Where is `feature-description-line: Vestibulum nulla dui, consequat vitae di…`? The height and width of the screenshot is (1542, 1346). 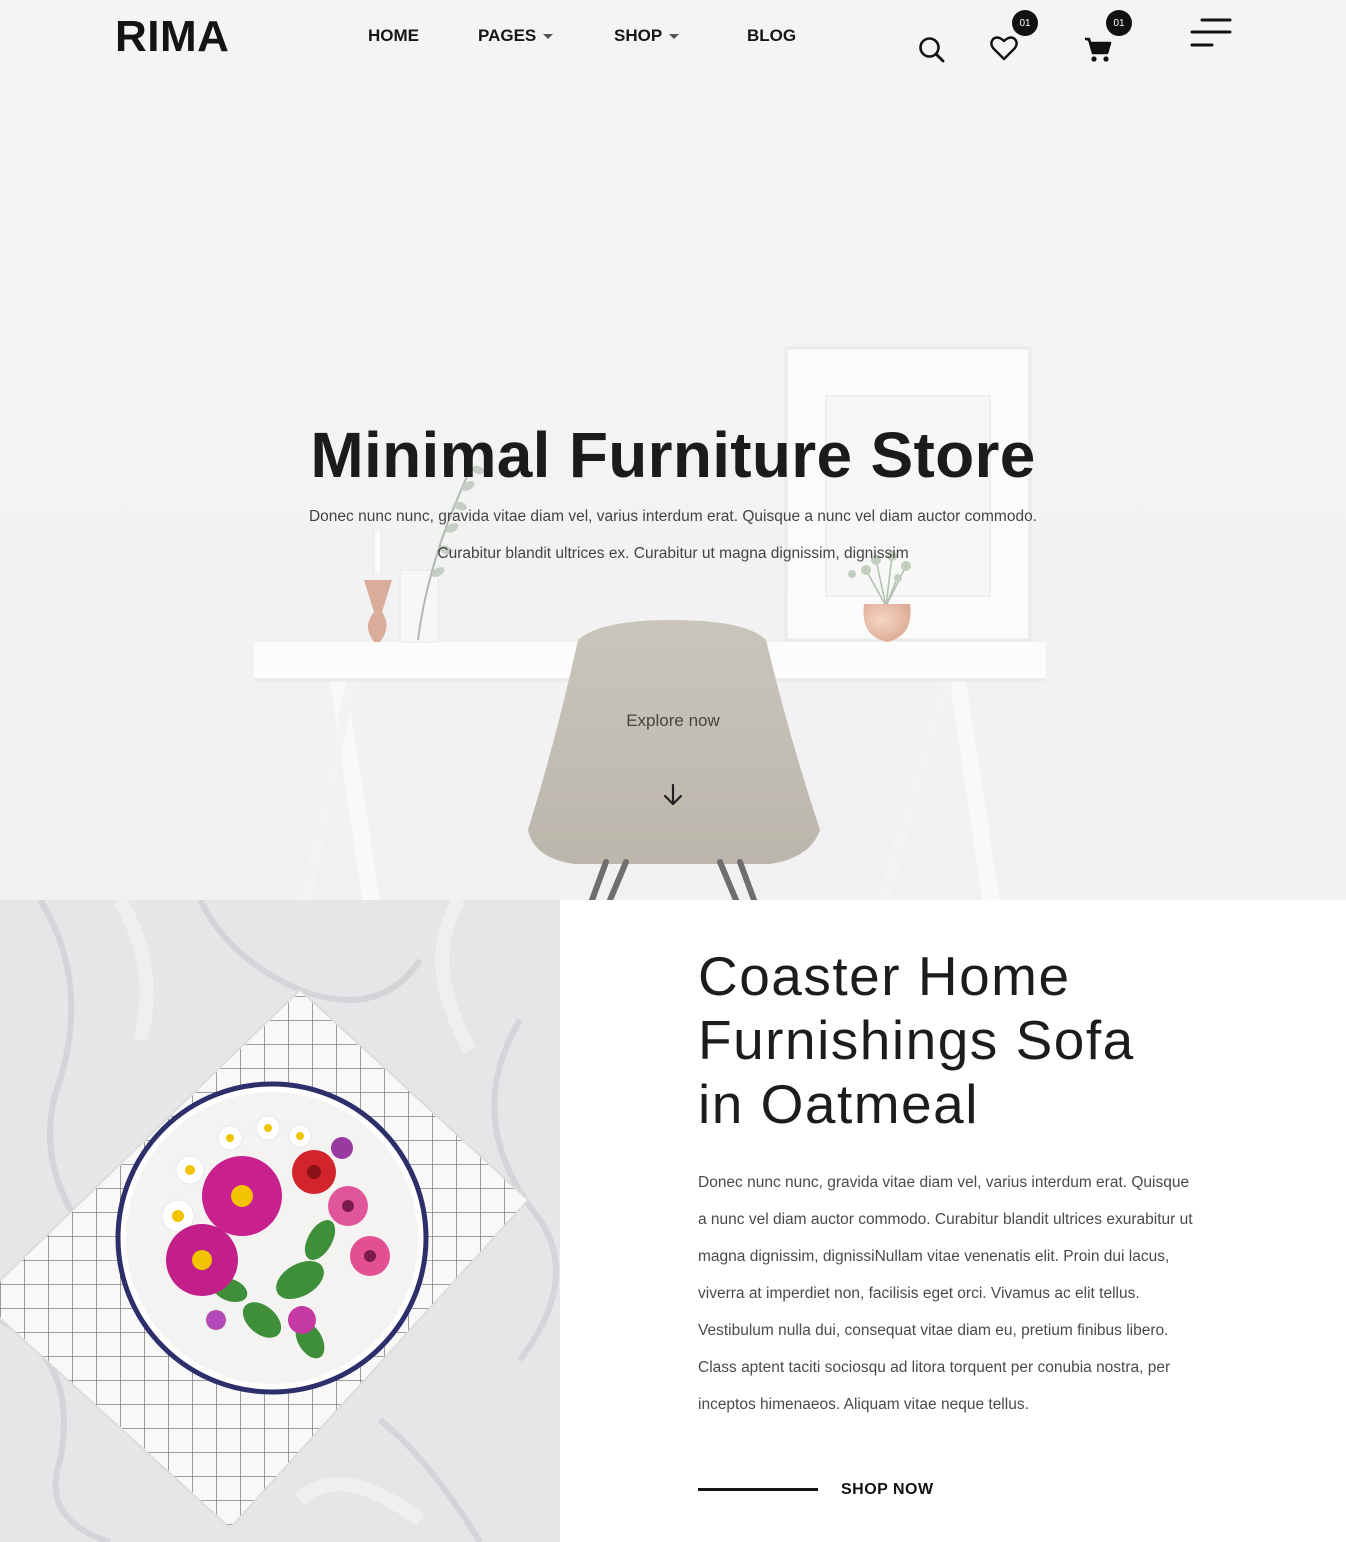 feature-description-line: Vestibulum nulla dui, consequat vitae di… is located at coordinates (933, 1330).